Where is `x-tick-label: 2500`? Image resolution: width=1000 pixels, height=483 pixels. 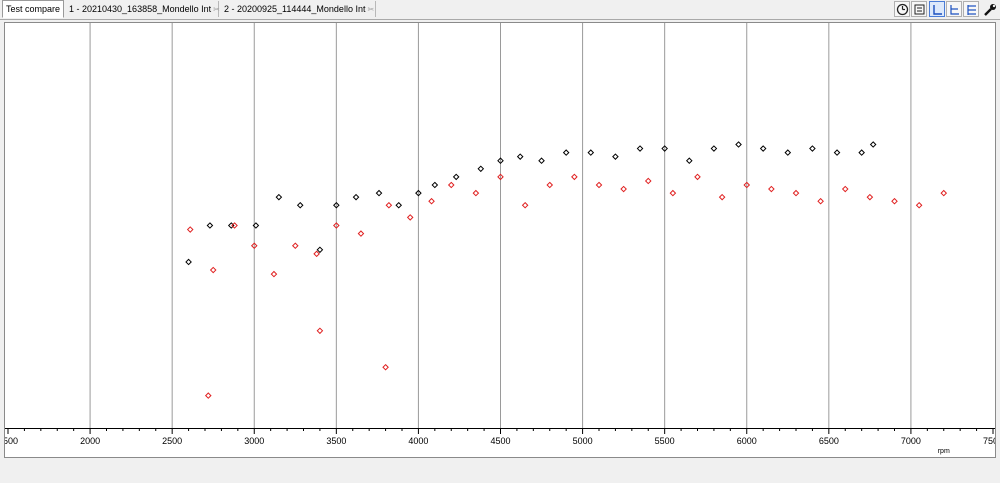 x-tick-label: 2500 is located at coordinates (172, 441).